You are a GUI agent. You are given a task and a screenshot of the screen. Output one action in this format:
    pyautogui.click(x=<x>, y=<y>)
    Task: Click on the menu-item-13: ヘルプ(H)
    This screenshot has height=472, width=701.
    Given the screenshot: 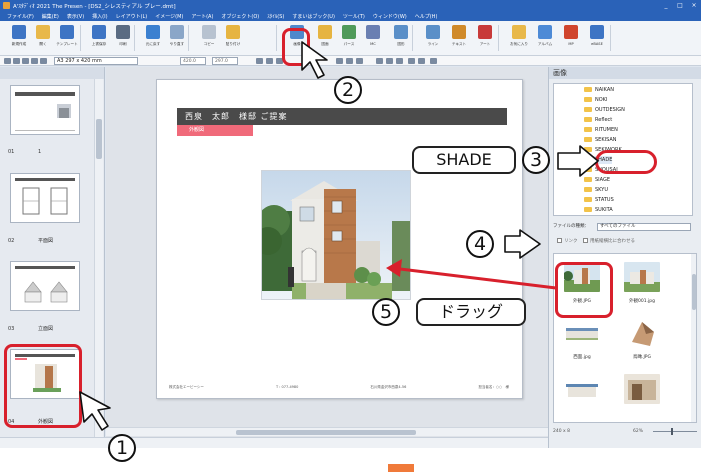 What is the action you would take?
    pyautogui.click(x=426, y=16)
    